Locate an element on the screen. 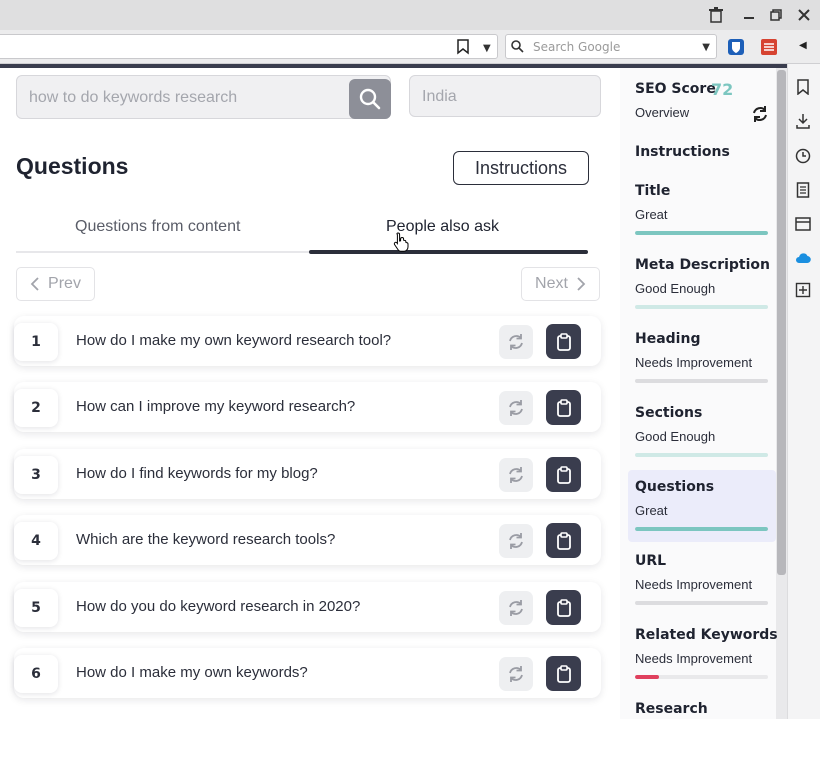 The width and height of the screenshot is (820, 764). next-button: Next is located at coordinates (560, 284).